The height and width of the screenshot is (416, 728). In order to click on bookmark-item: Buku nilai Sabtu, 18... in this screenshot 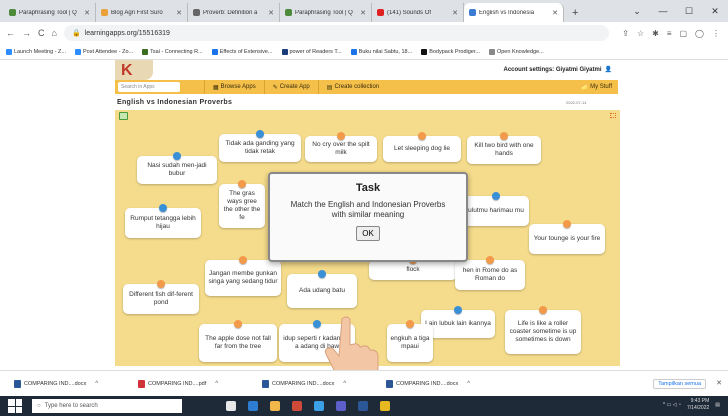, I will do `click(381, 51)`.